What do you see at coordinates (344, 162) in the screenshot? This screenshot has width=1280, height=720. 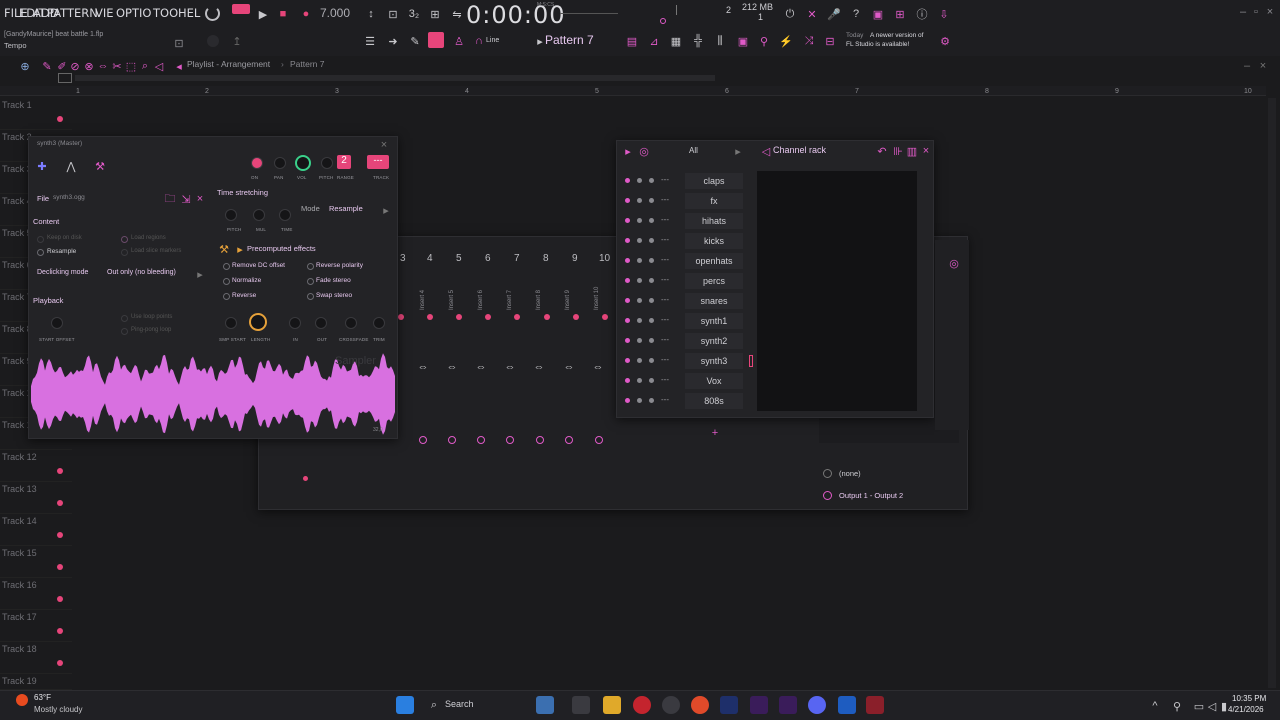 I see `range-value: 2` at bounding box center [344, 162].